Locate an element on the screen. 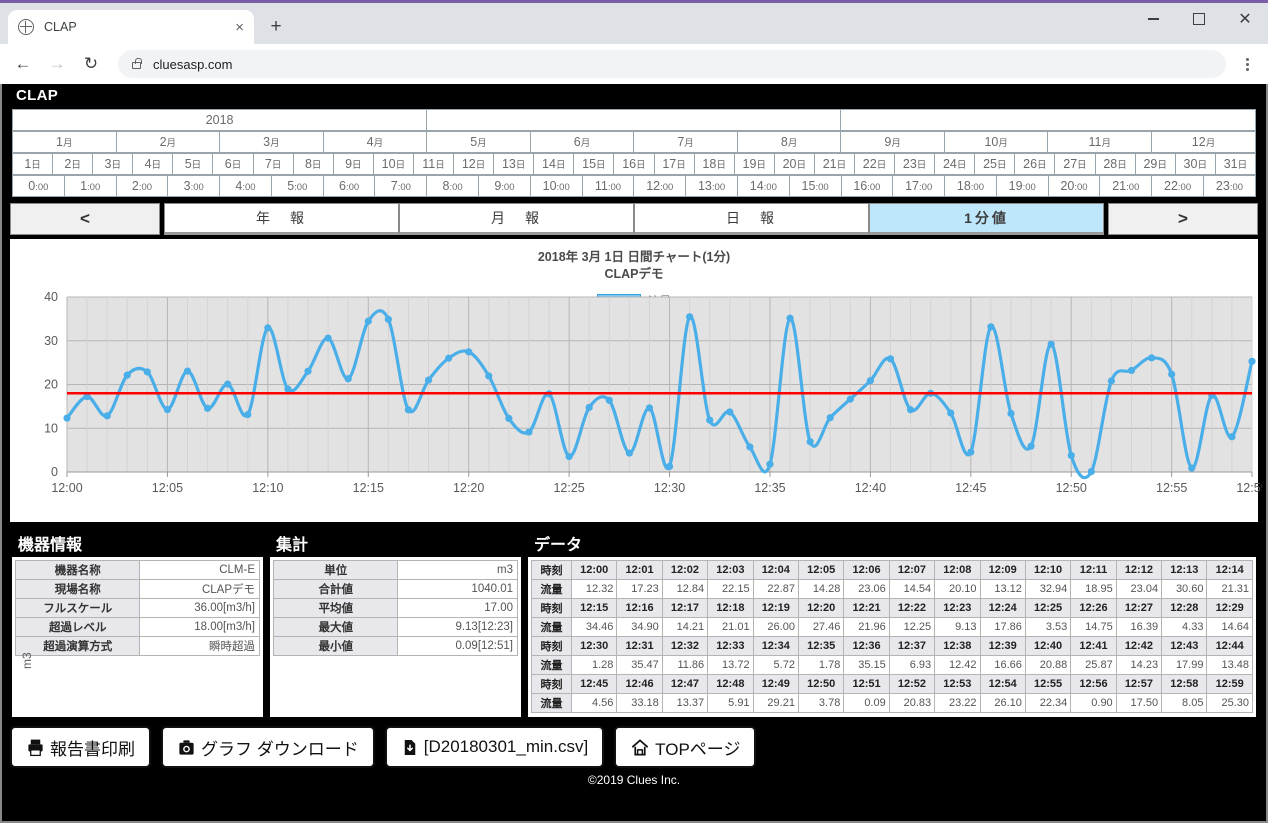  day-cell-29: 29日 is located at coordinates (1155, 164).